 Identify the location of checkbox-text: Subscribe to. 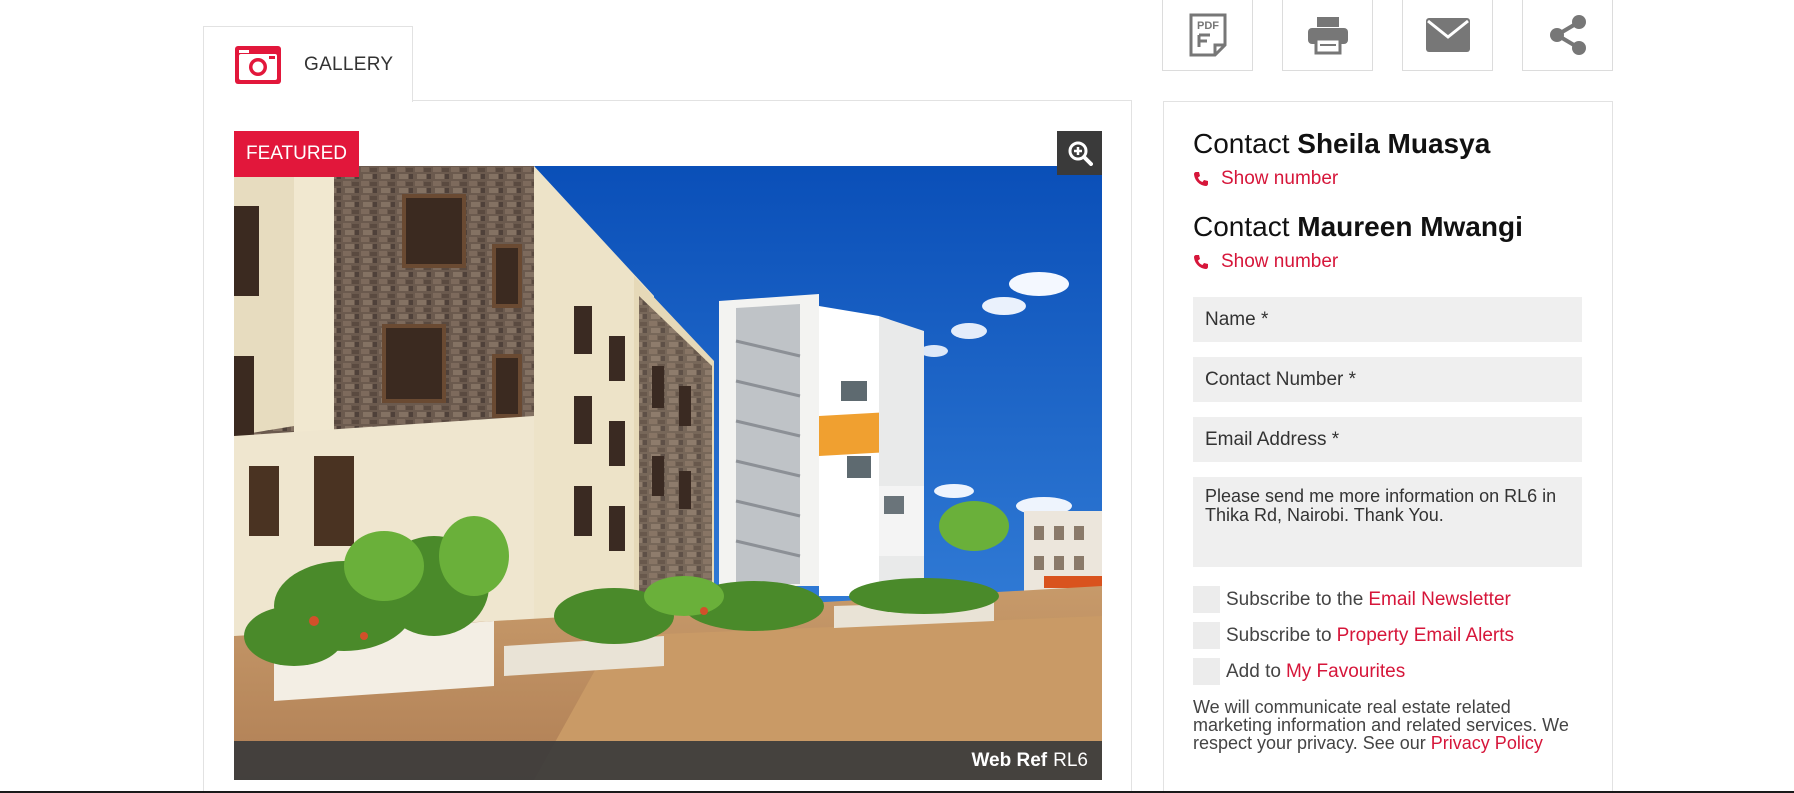
(1279, 635).